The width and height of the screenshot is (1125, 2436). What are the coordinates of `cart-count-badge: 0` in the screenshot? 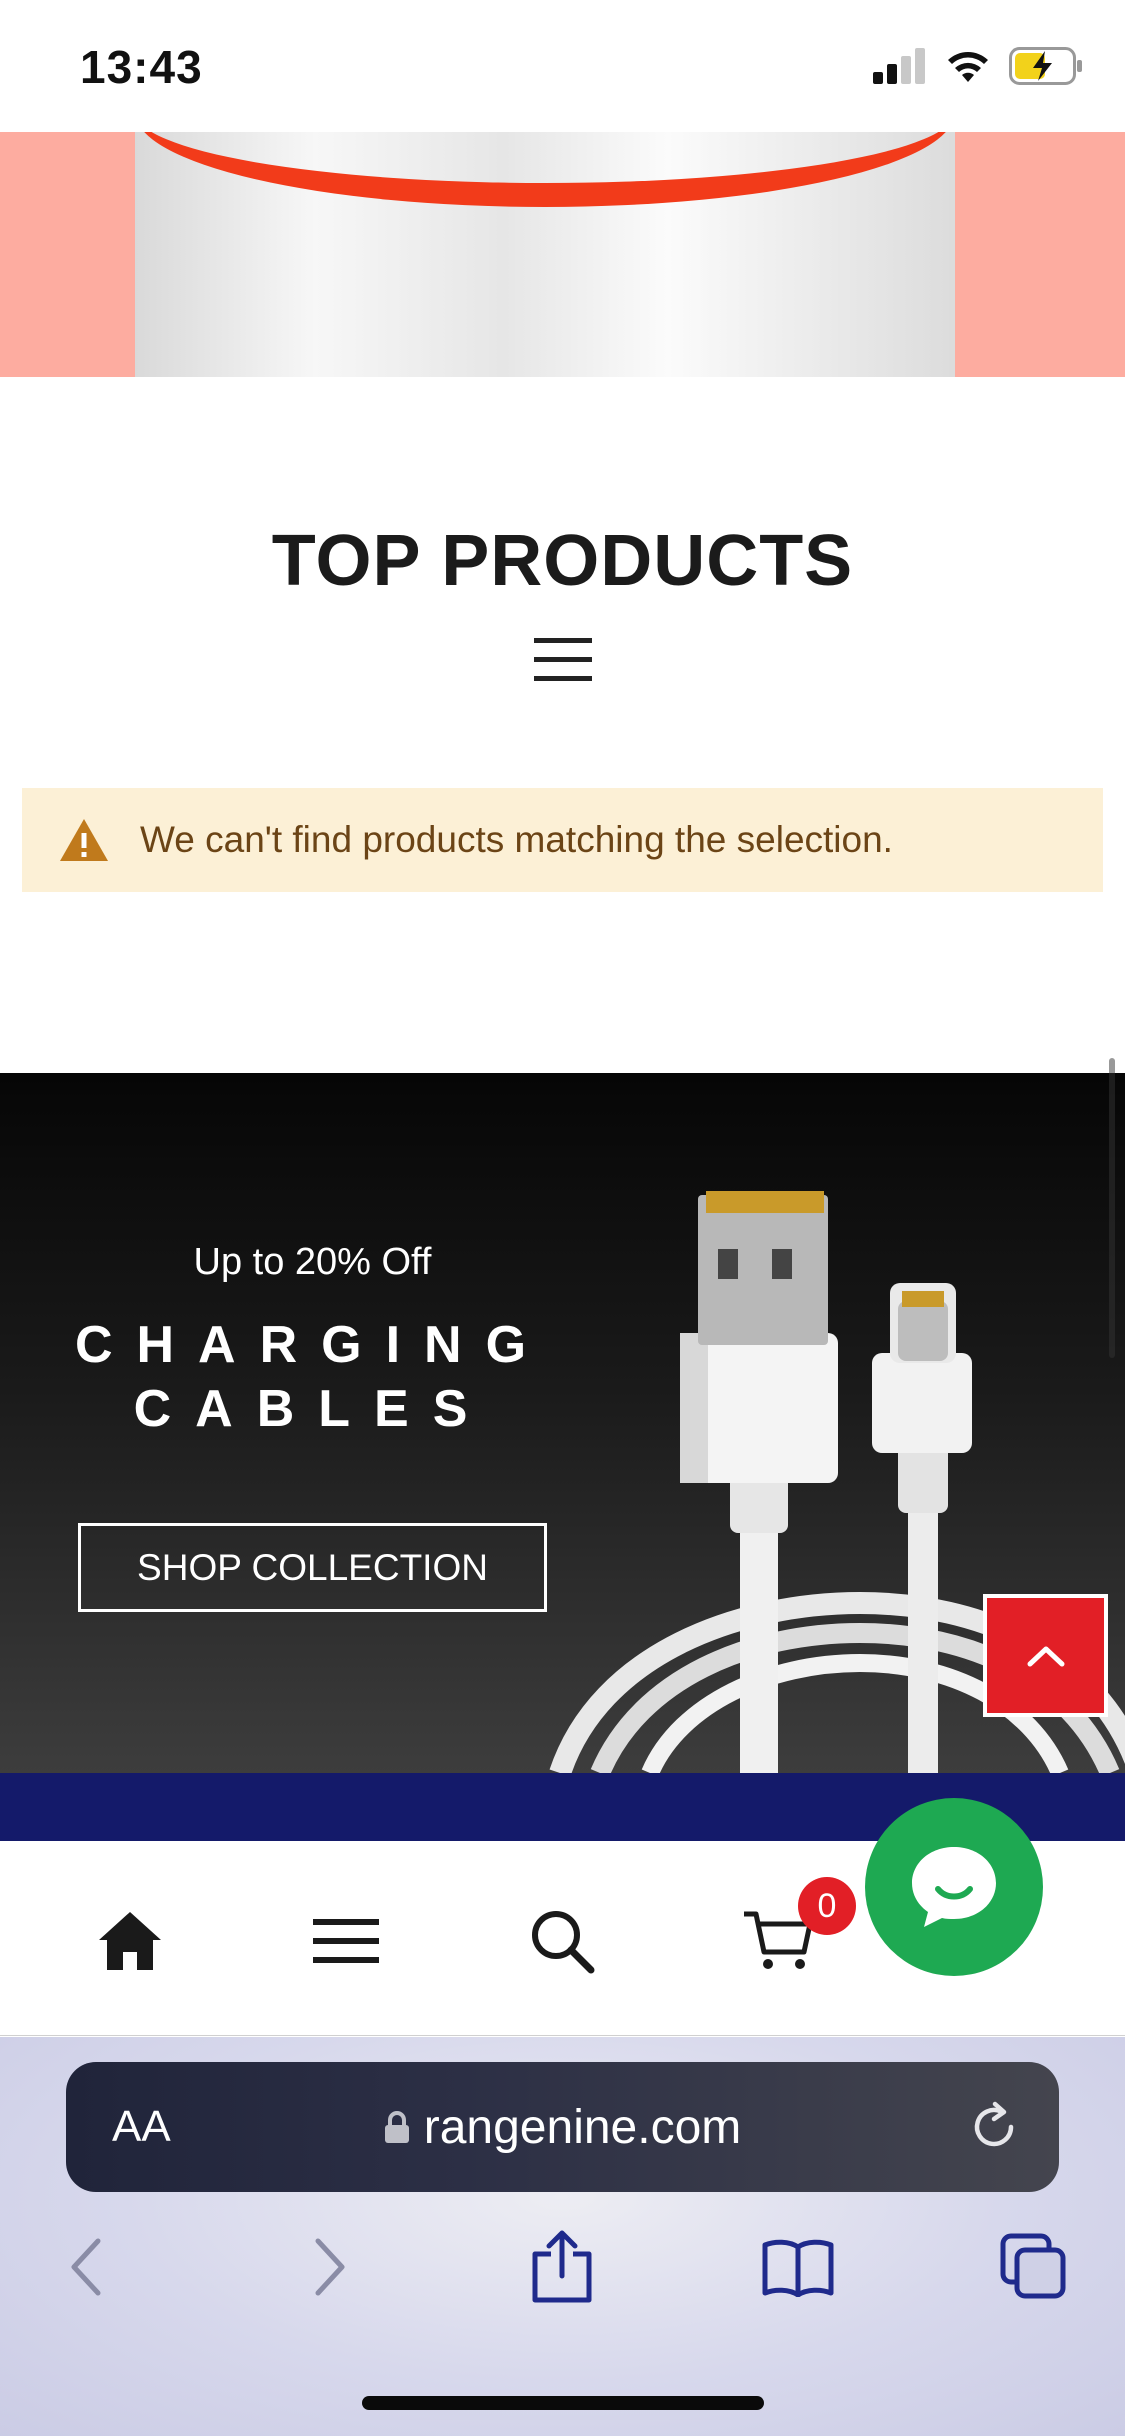 It's located at (827, 1906).